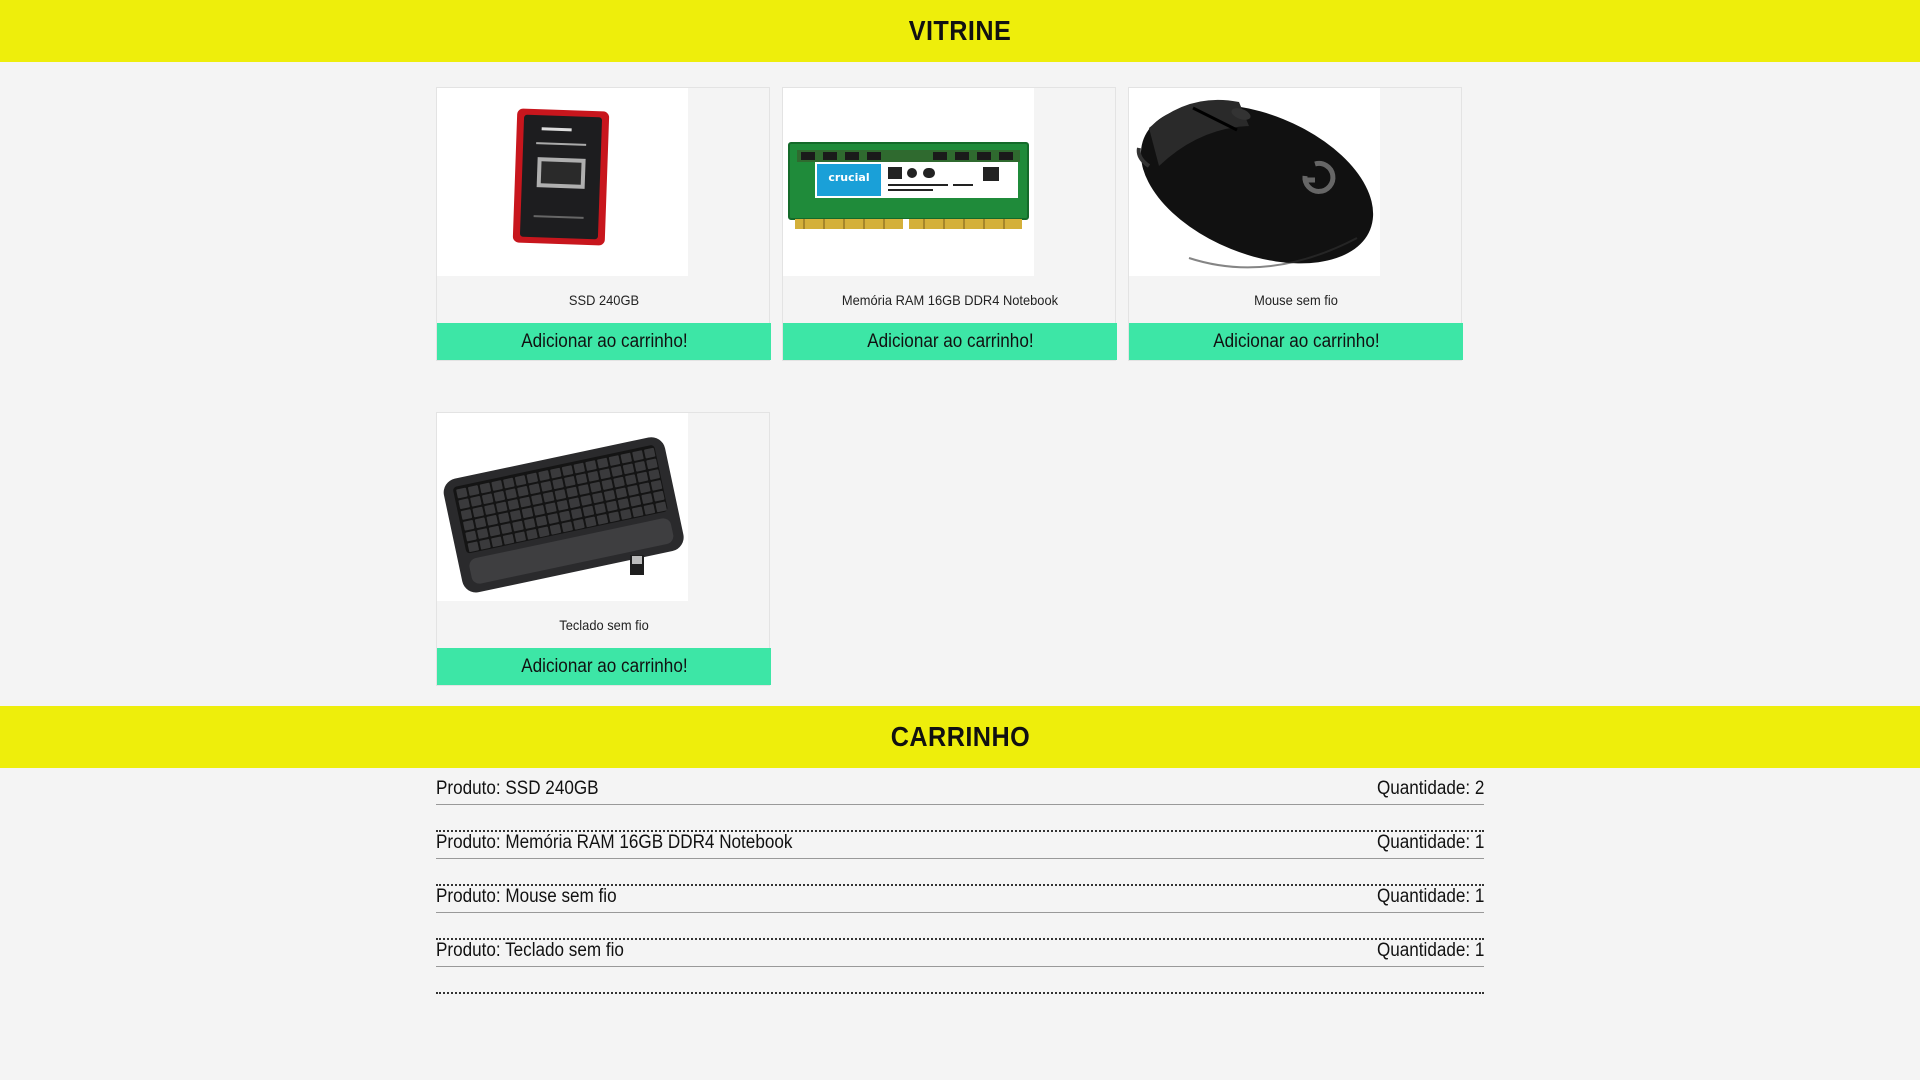 The width and height of the screenshot is (1920, 1080). Describe the element at coordinates (614, 842) in the screenshot. I see `cart-item-product: Produto: Memória RAM 16GB DDR4 Notebook` at that location.